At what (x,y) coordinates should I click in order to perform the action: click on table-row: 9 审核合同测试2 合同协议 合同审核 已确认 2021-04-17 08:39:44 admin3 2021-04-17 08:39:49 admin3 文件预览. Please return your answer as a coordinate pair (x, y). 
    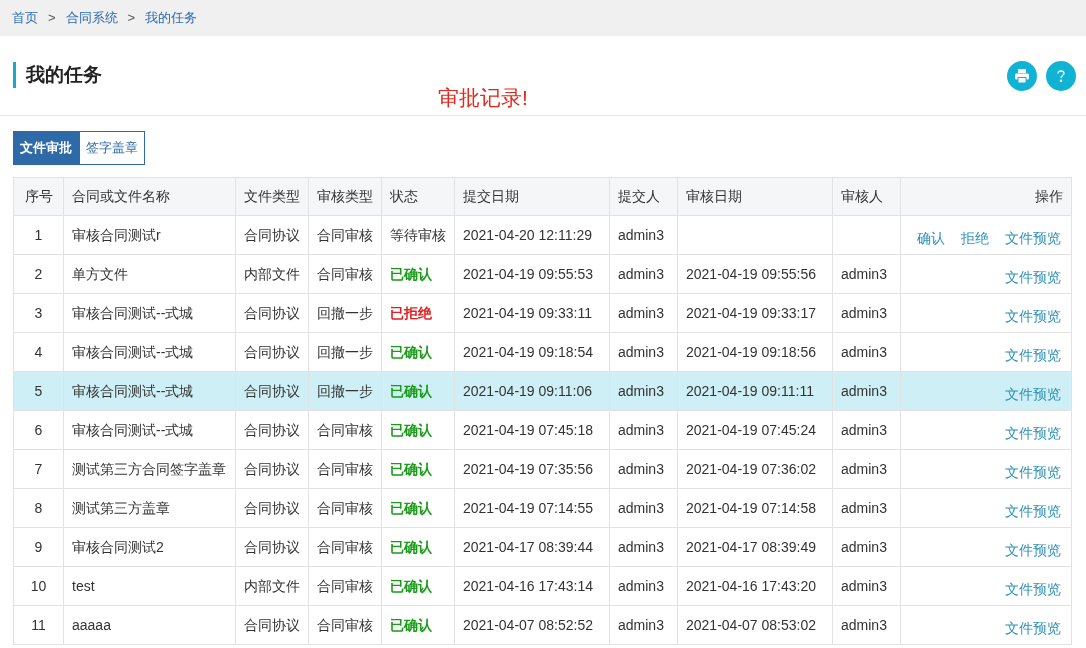
    Looking at the image, I should click on (542, 547).